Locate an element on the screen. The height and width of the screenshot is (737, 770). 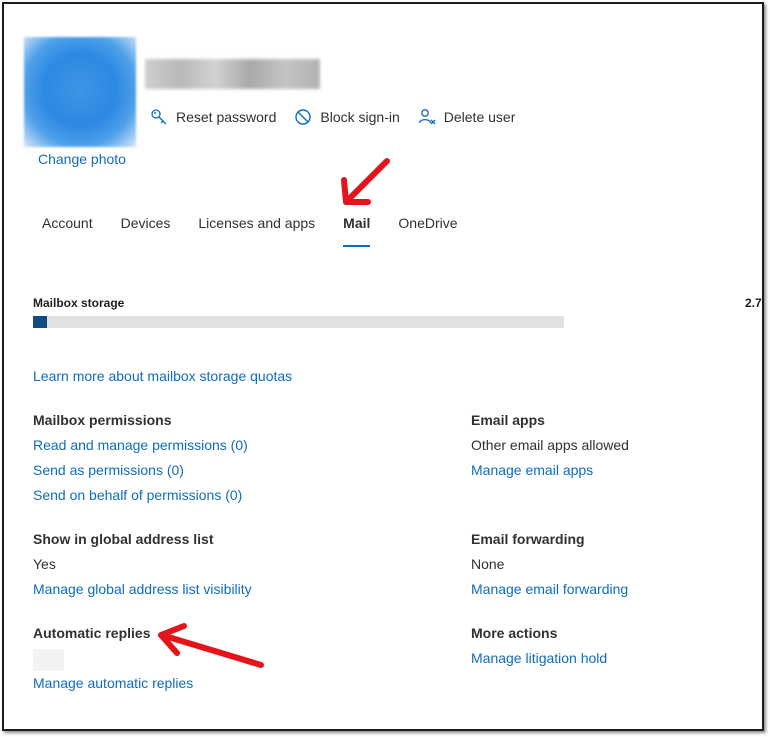
automatic-replies-status-placeholder is located at coordinates (48, 660).